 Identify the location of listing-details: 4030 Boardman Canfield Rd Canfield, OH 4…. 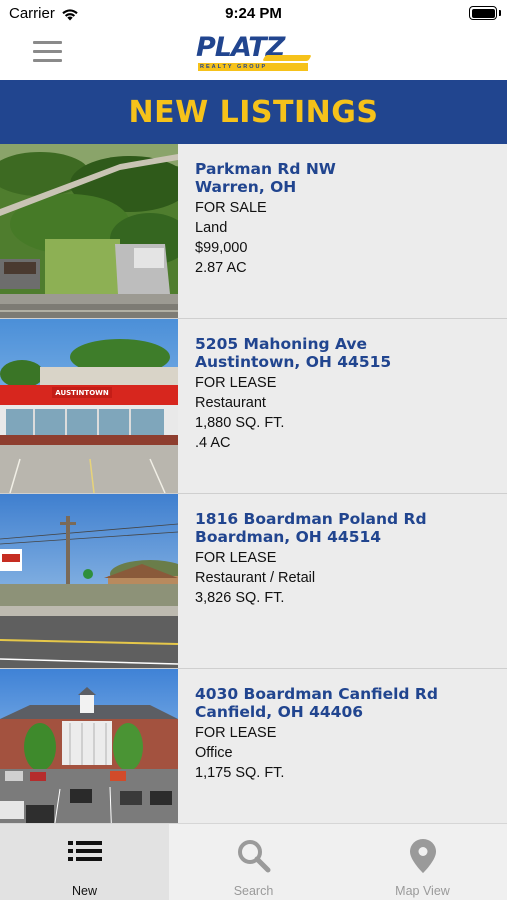
(345, 734).